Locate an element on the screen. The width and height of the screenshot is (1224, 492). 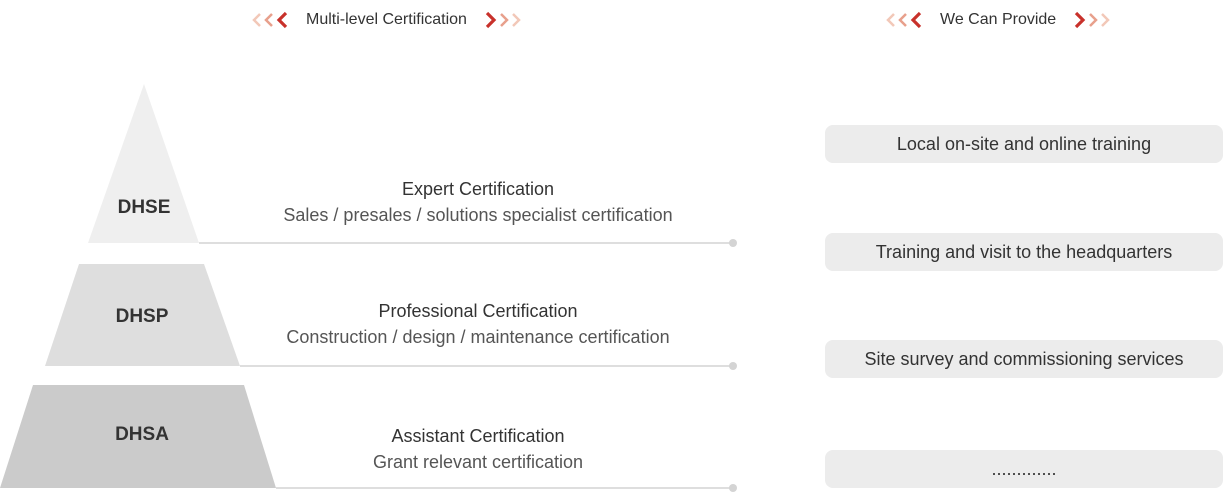
level-title: Assistant Certification is located at coordinates (478, 436).